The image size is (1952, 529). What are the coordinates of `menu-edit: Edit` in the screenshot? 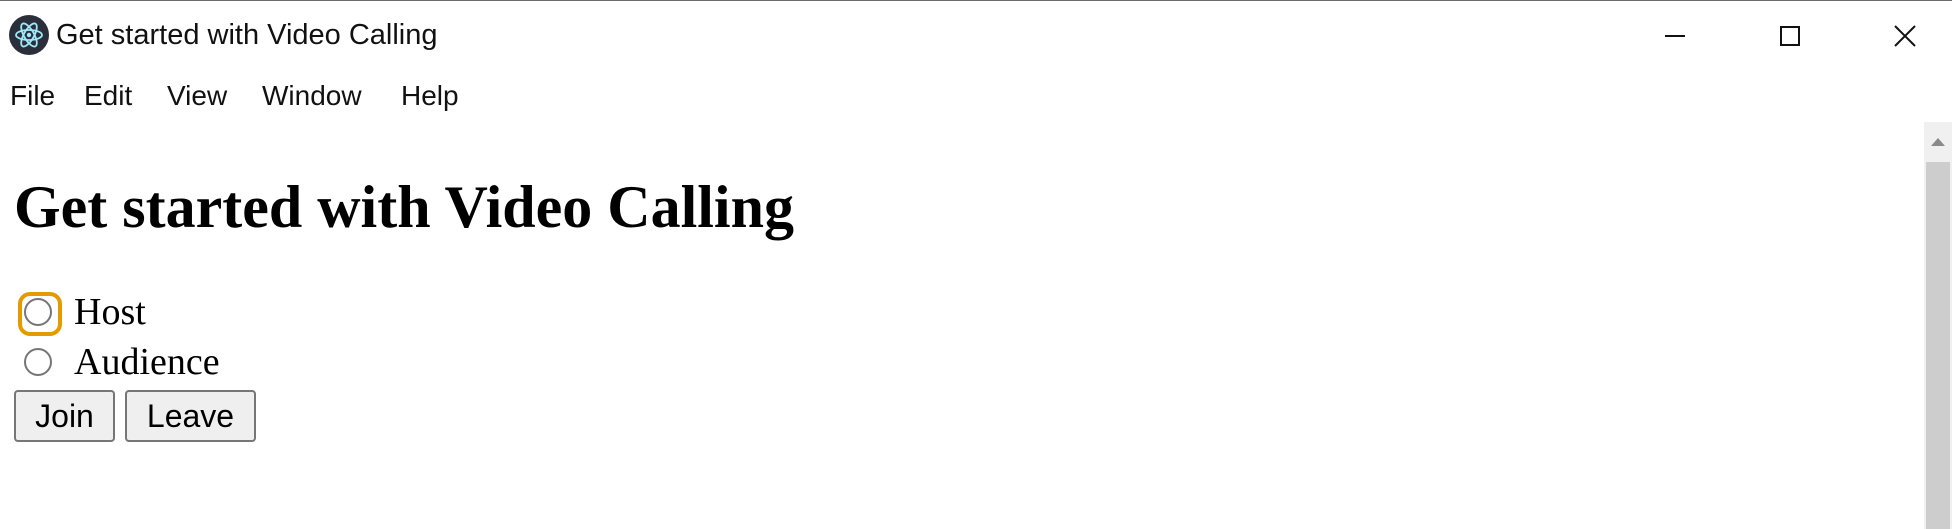 It's located at (108, 96).